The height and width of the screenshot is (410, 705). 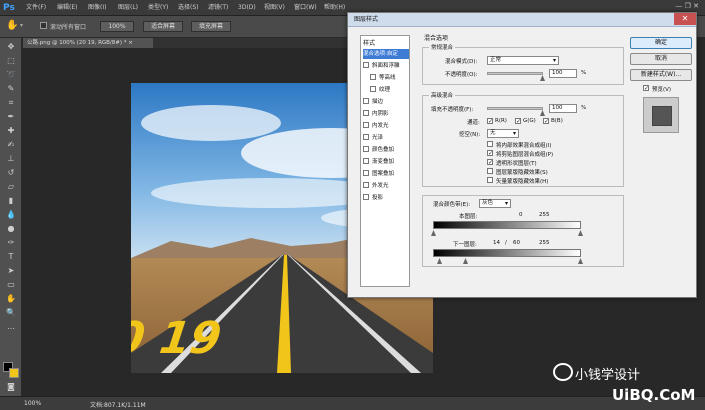 I want to click on cancel-button: 取消, so click(x=661, y=59).